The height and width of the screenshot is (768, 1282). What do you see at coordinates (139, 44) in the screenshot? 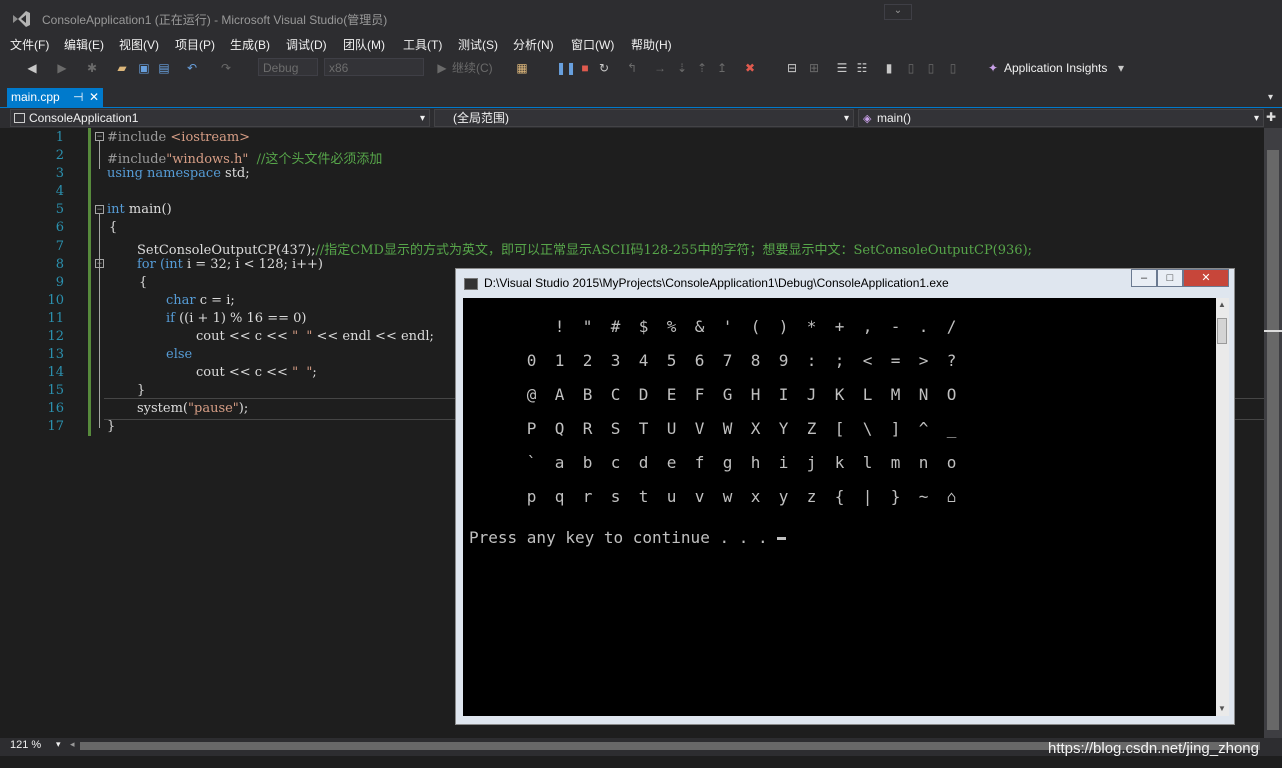
I see `menu-view: 视图(V)` at bounding box center [139, 44].